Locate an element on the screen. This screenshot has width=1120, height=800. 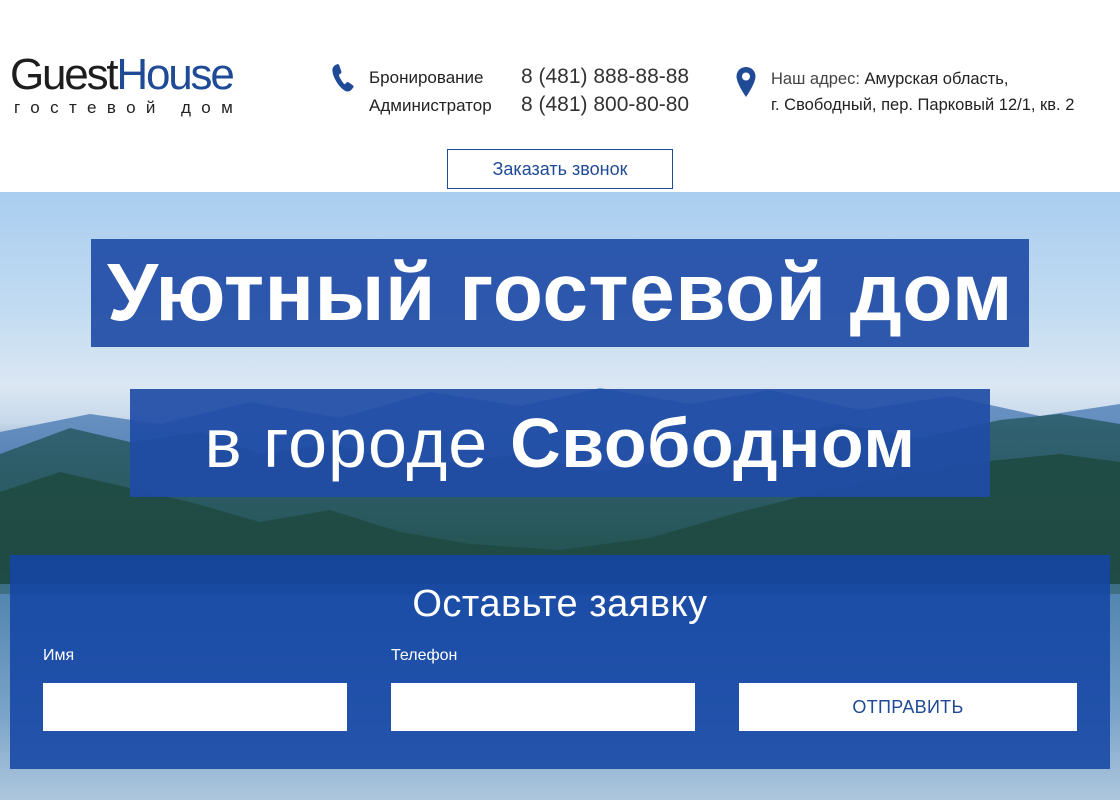
logo-word-guest: Guest is located at coordinates (64, 74).